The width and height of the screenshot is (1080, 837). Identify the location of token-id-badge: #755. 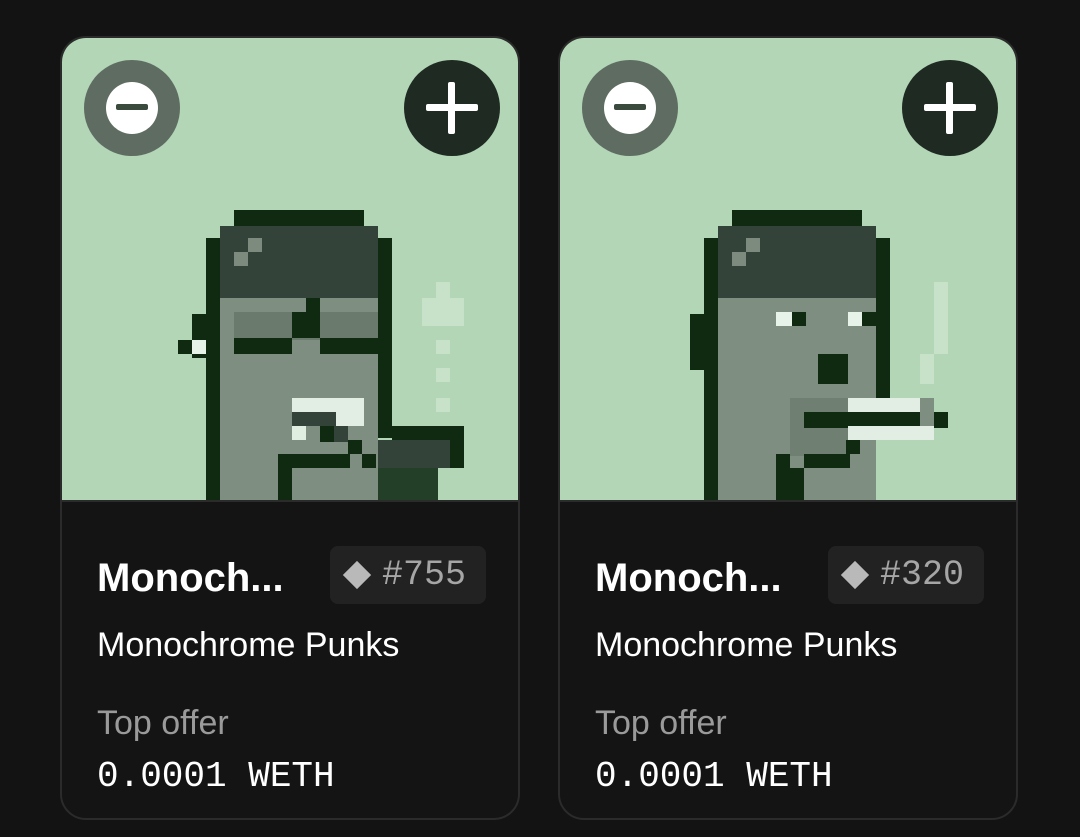
(408, 575).